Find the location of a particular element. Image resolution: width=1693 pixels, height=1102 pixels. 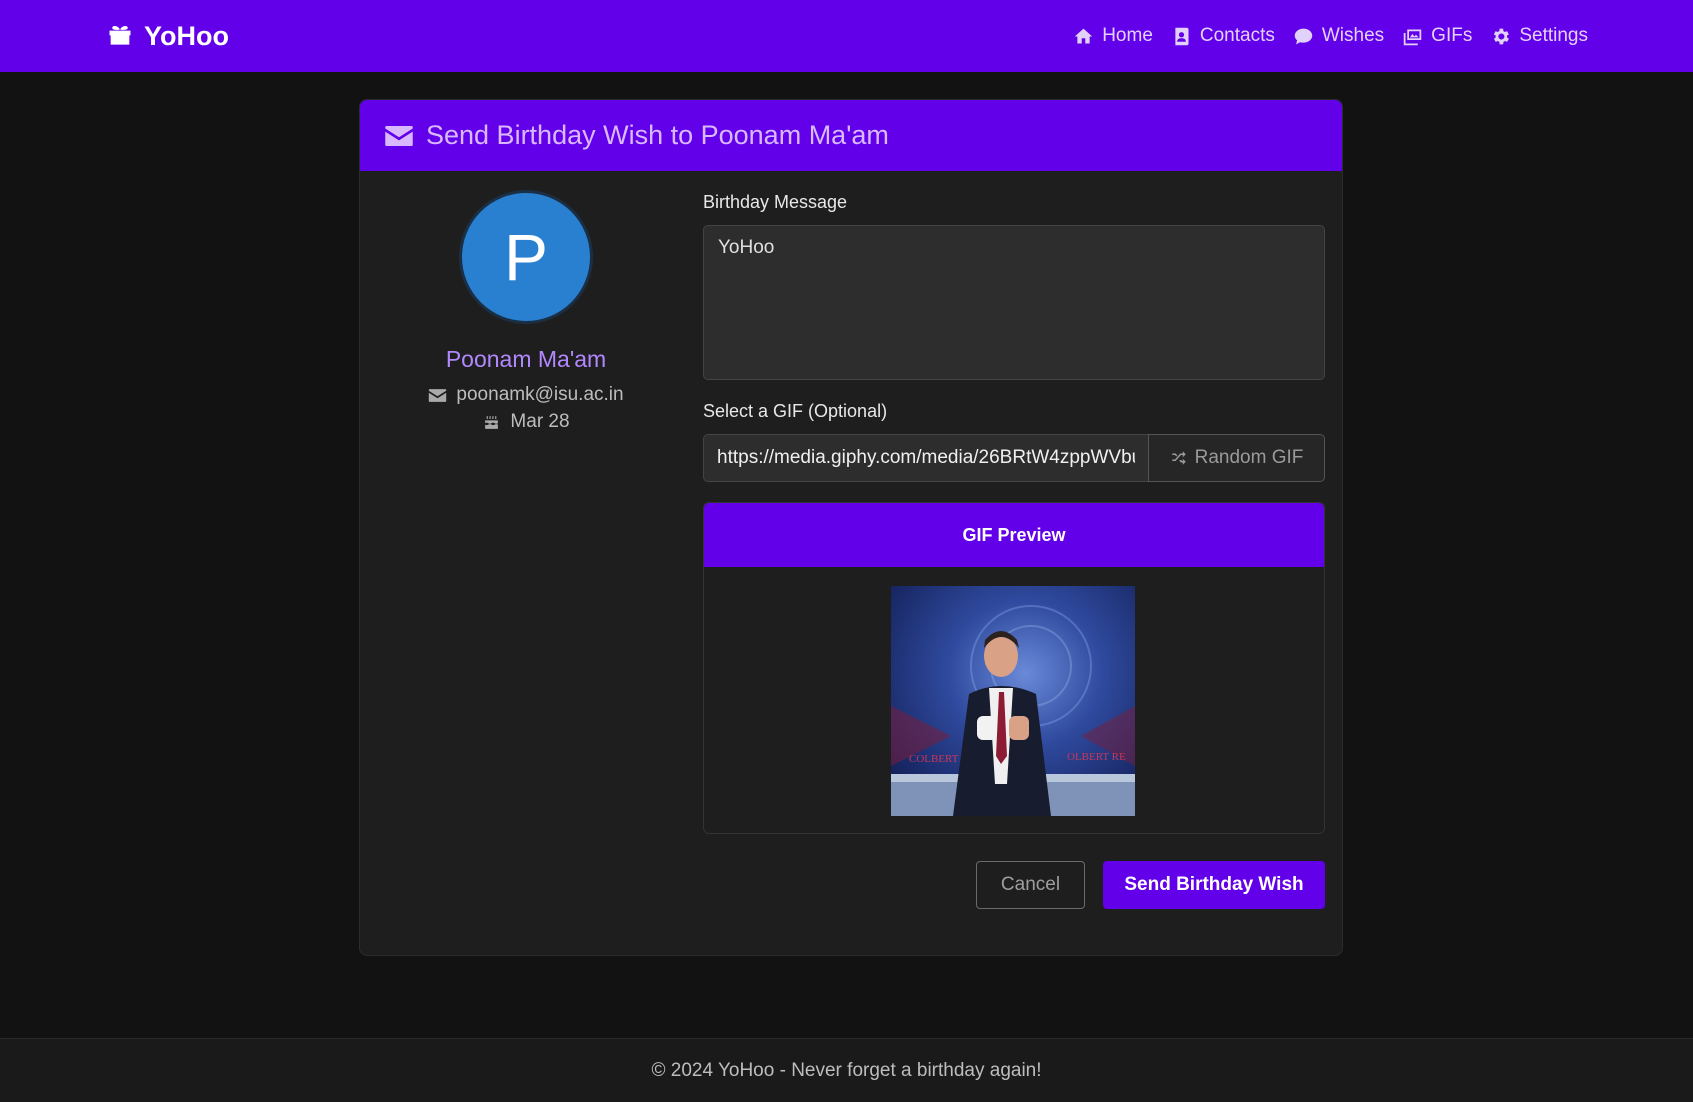

brand-name: YoHoo is located at coordinates (186, 35).